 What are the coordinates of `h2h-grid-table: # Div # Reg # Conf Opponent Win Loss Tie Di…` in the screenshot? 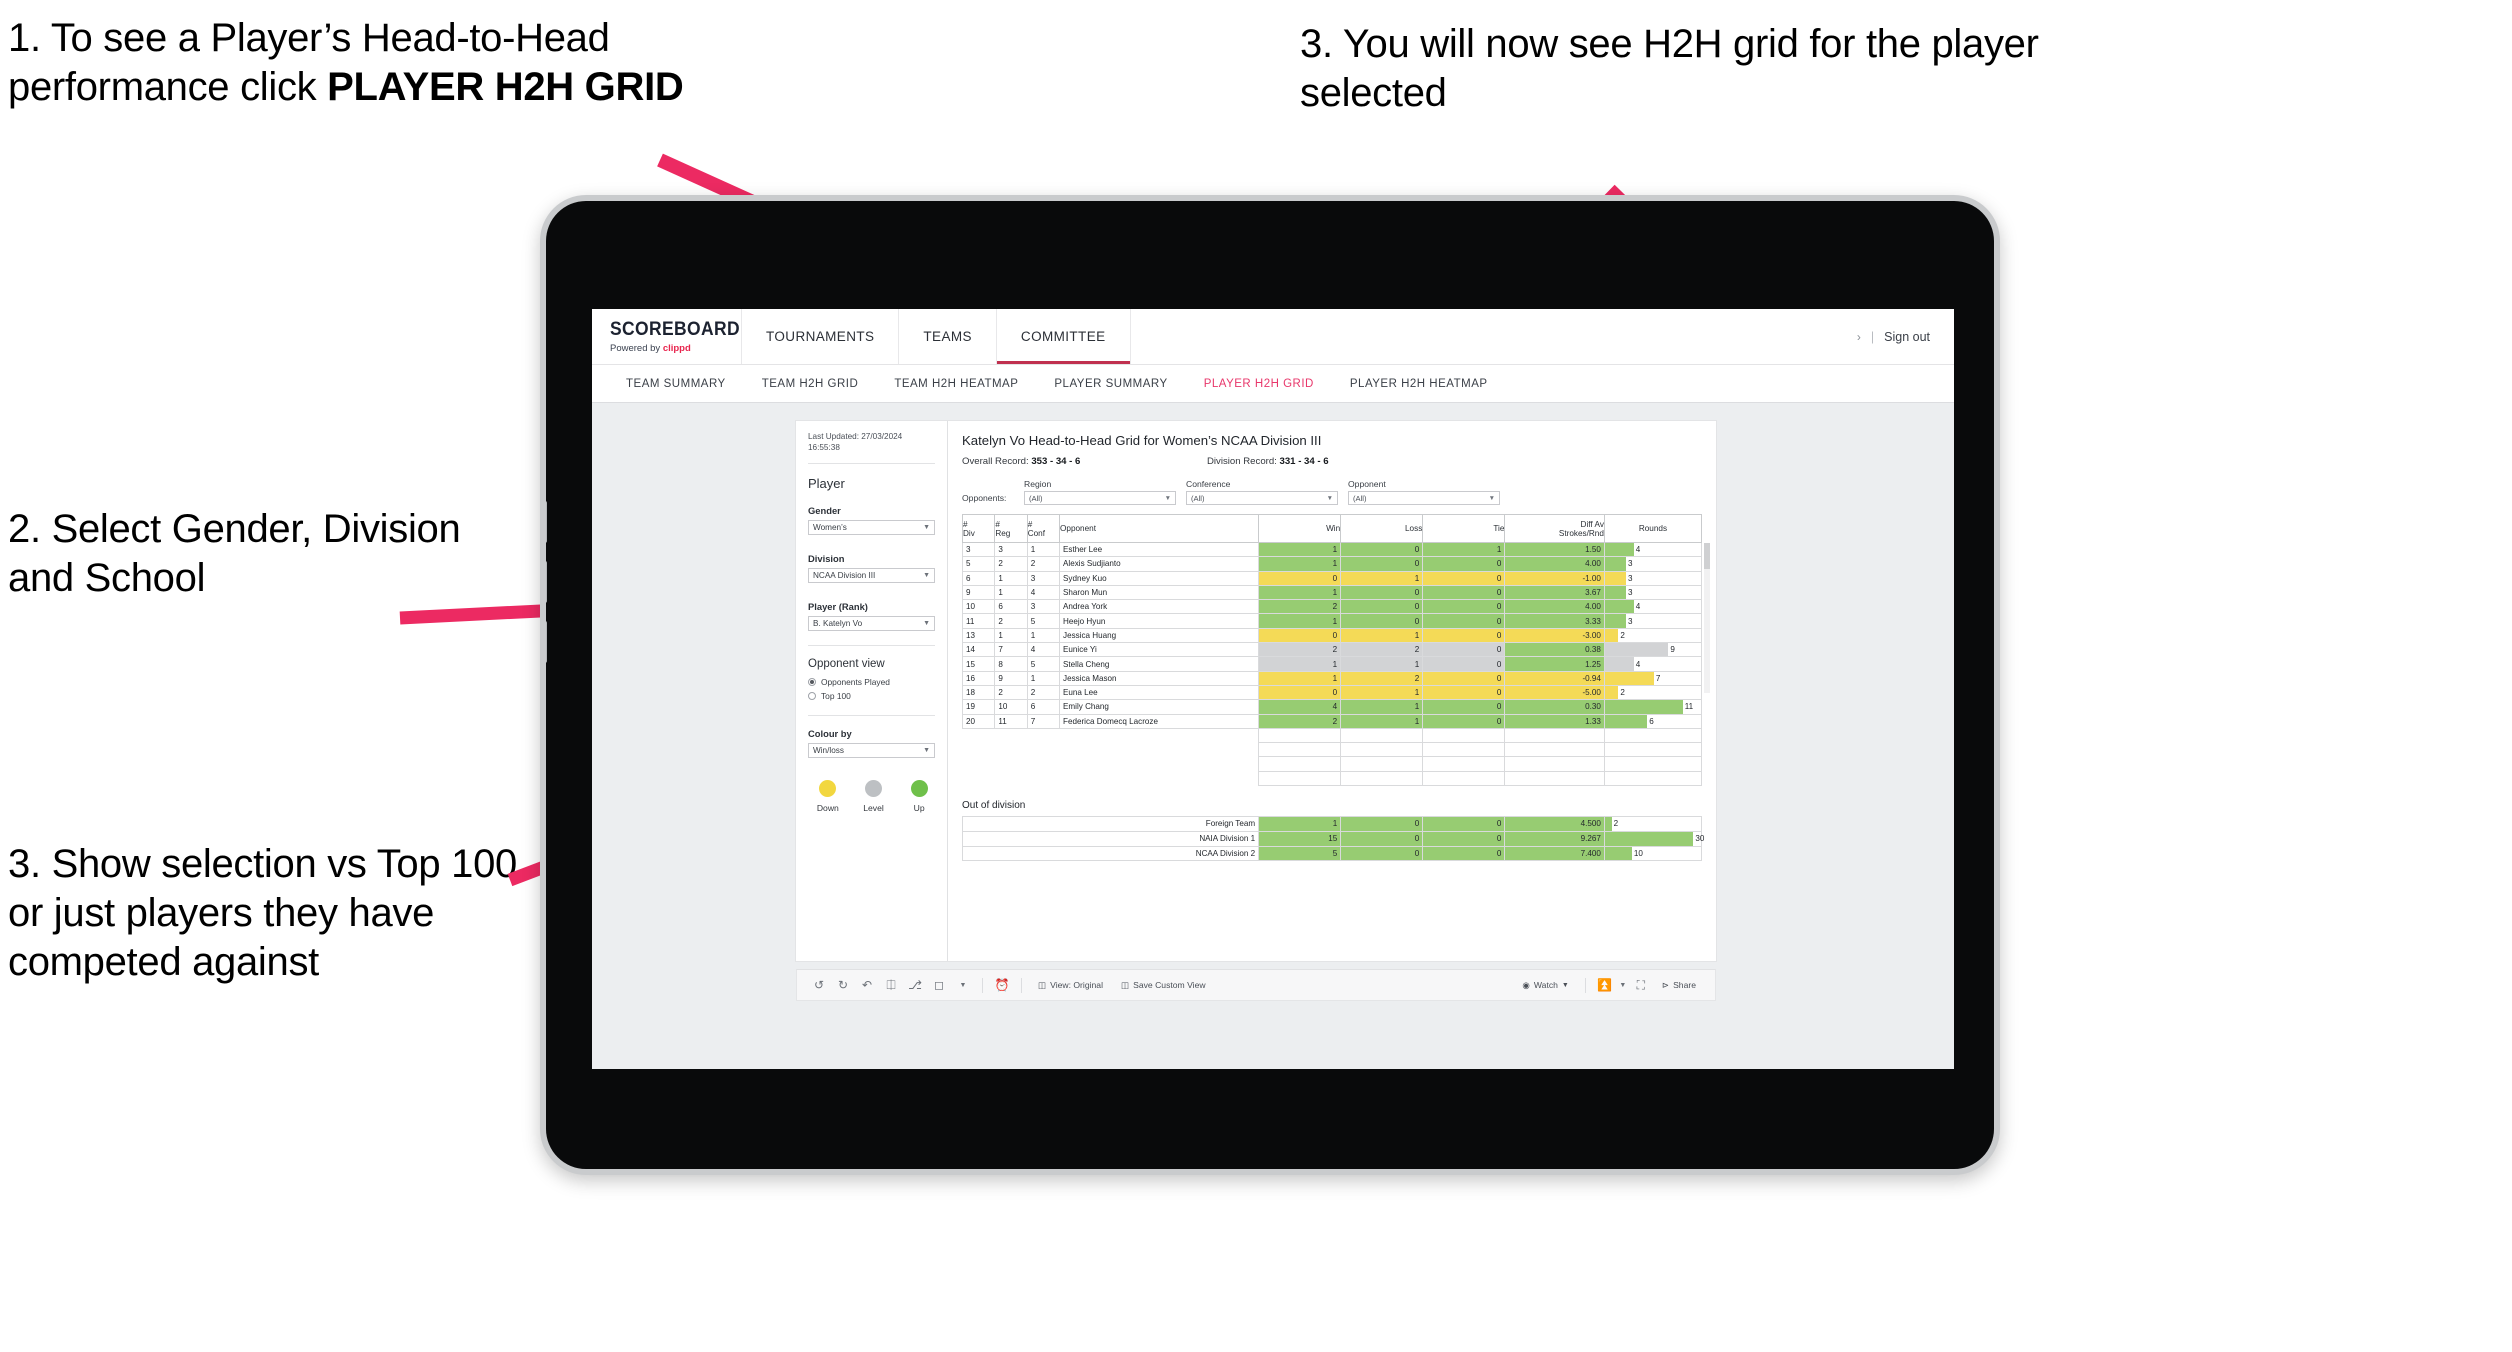 It's located at (1332, 650).